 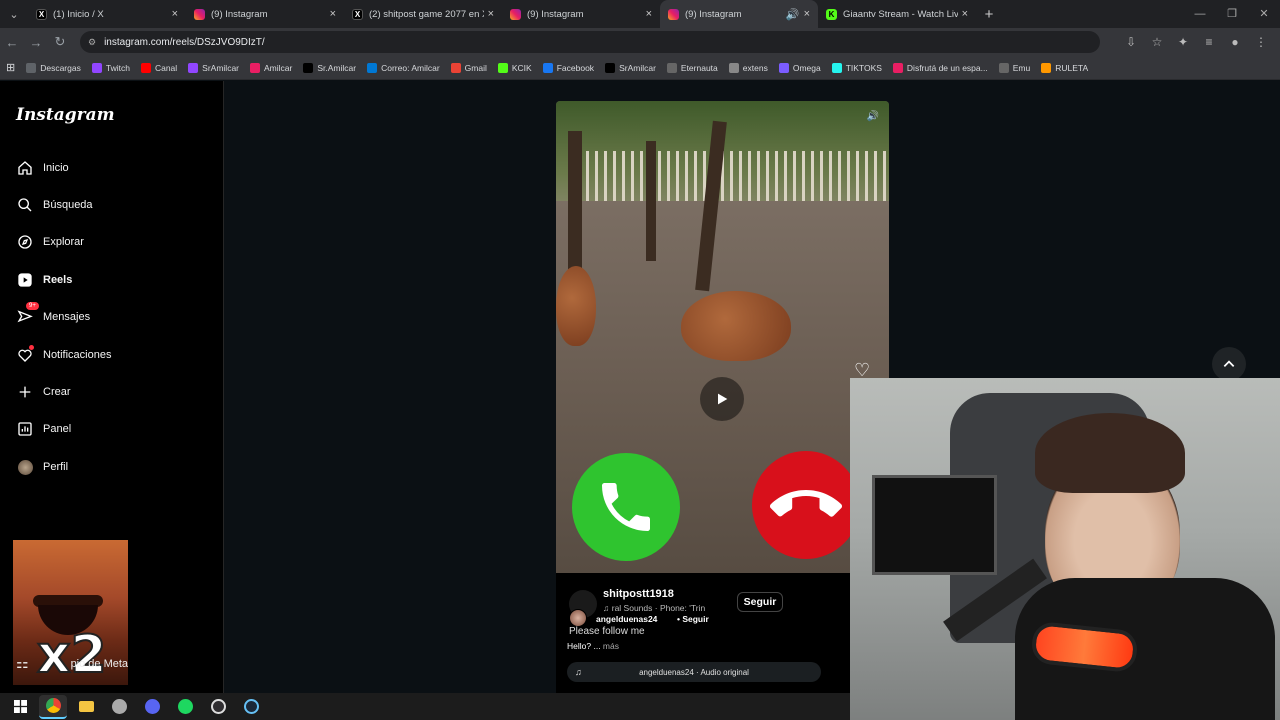 I want to click on description-text: Hello?, so click(x=579, y=646).